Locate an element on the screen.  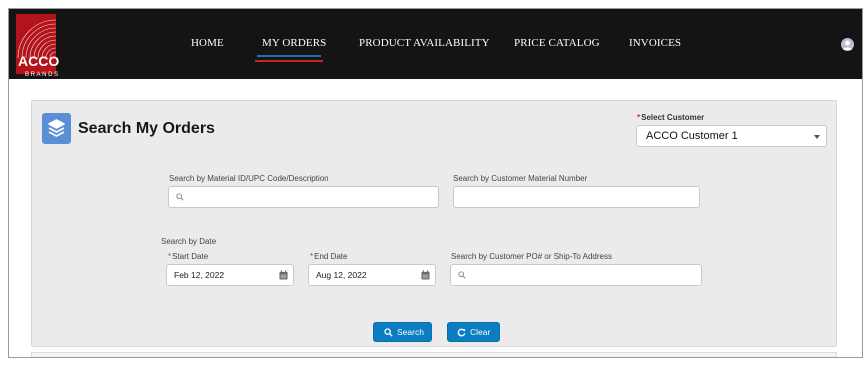
user-avatar-icon is located at coordinates (847, 44).